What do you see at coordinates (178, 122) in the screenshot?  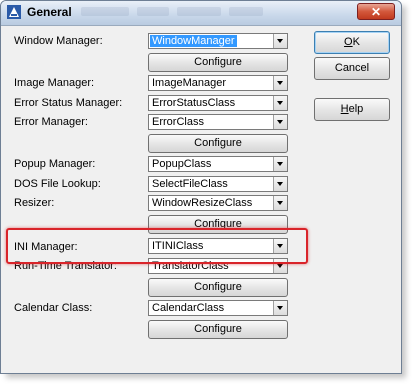 I see `select-value: ErrorClass` at bounding box center [178, 122].